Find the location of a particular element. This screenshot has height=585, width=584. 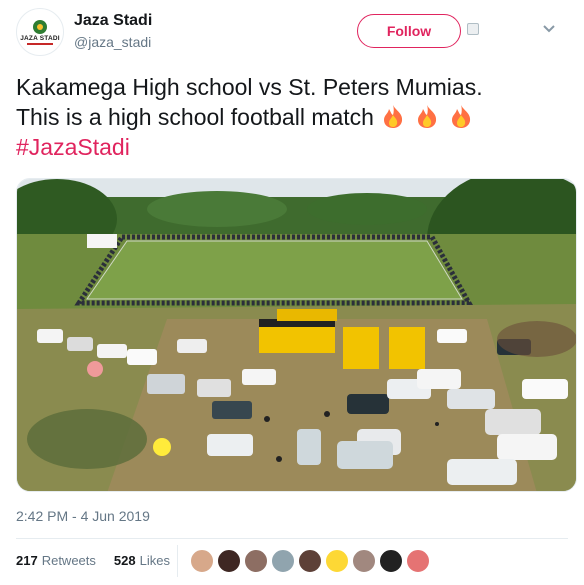

retweets-label: Retweets is located at coordinates (69, 560).